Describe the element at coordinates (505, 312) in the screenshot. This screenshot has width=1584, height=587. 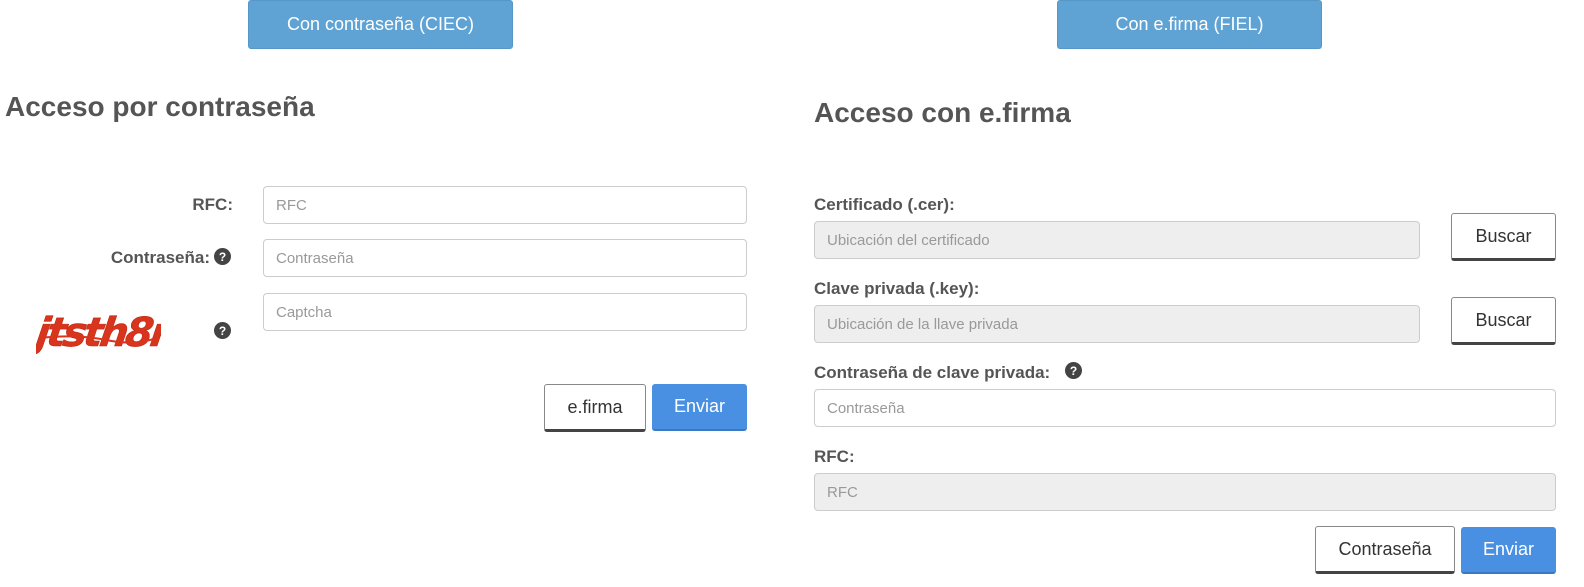
I see `captcha-input` at that location.